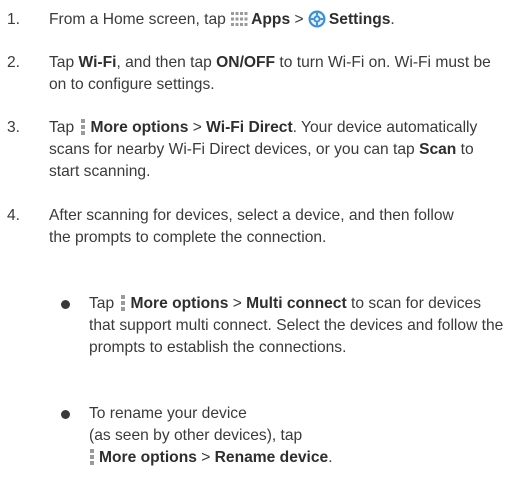 The image size is (511, 482). I want to click on apps-grid-icon, so click(239, 19).